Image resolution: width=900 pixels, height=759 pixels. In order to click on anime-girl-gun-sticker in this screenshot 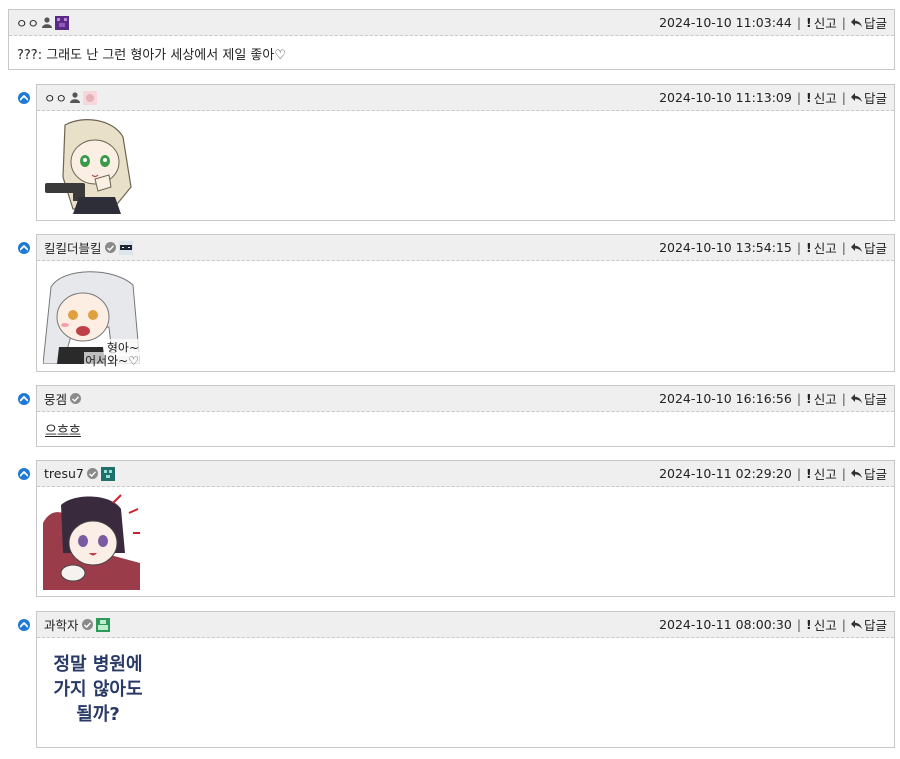, I will do `click(91, 165)`.